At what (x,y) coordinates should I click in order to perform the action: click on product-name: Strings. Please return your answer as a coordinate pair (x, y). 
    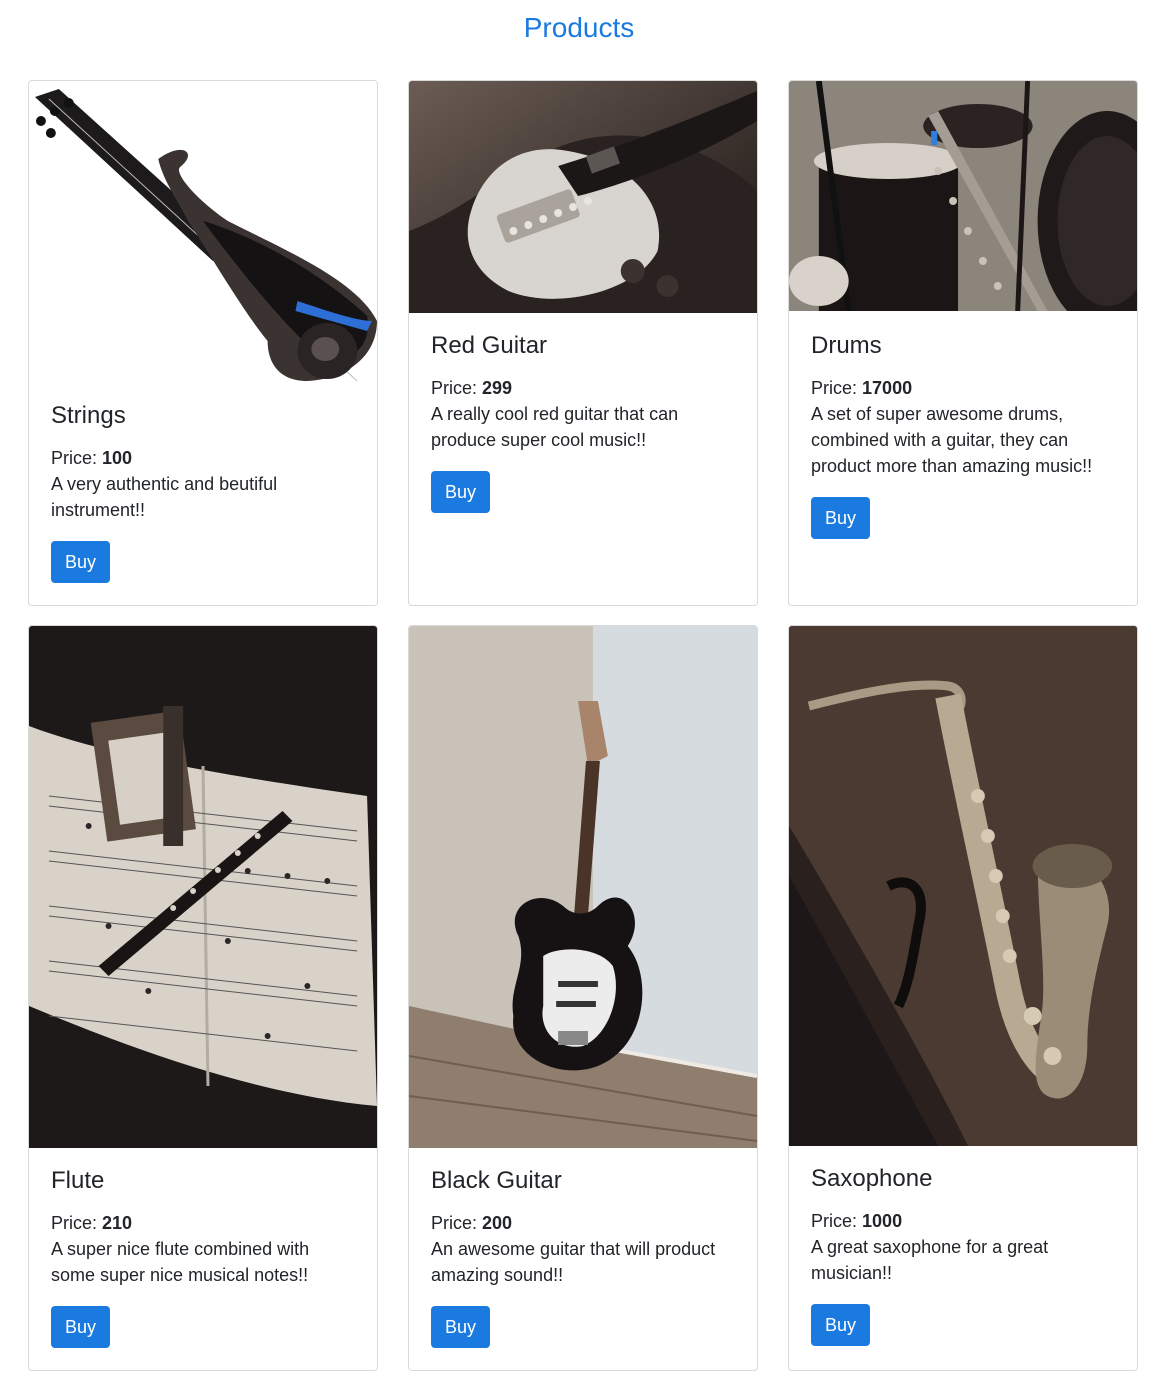
    Looking at the image, I should click on (88, 415).